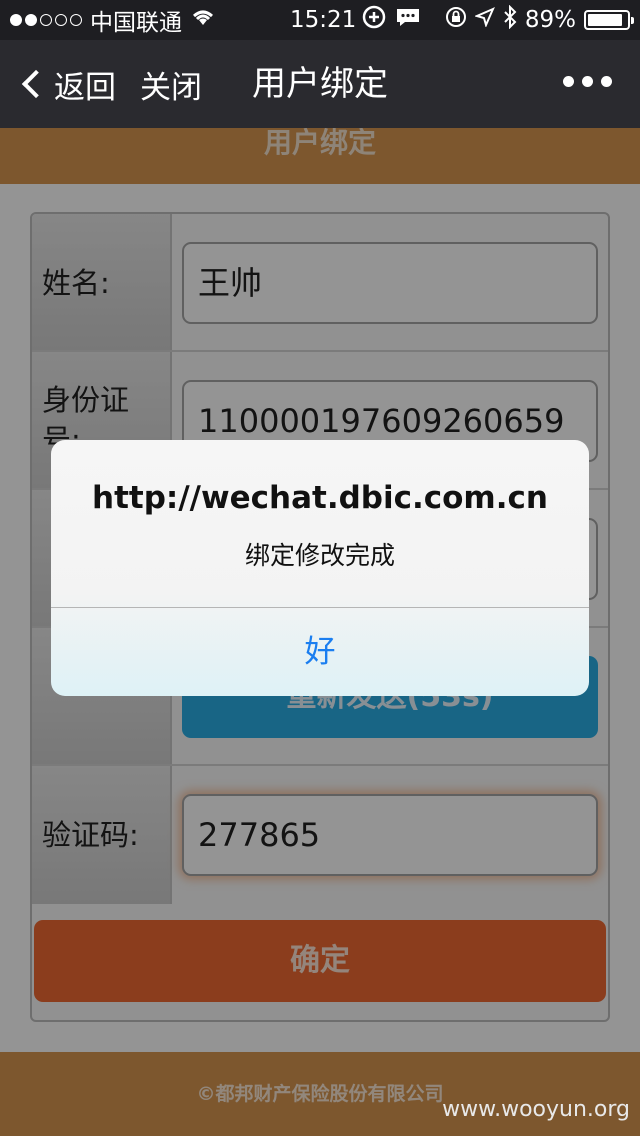 The width and height of the screenshot is (640, 1136). Describe the element at coordinates (319, 555) in the screenshot. I see `alert-message: 绑定修改完成` at that location.